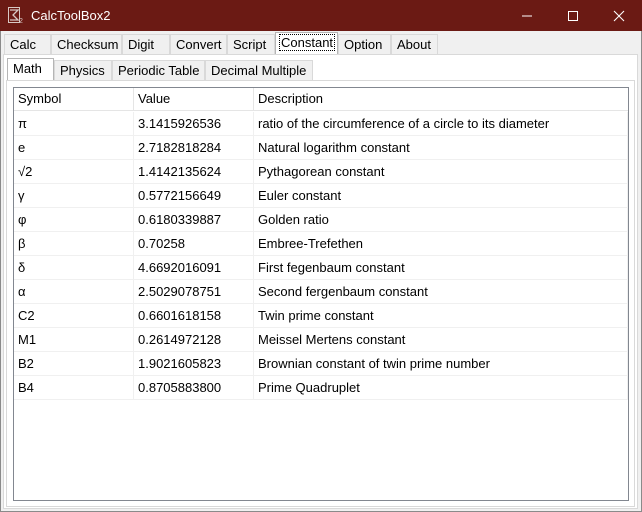 Image resolution: width=642 pixels, height=512 pixels. I want to click on symbol-cell: B2, so click(74, 364).